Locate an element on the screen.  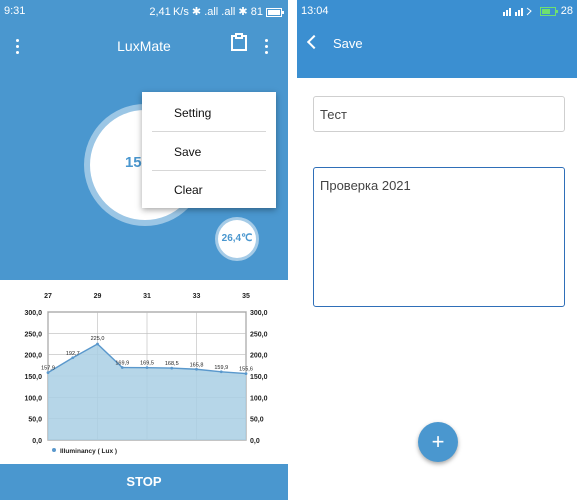
screen-title: Save is located at coordinates (348, 43).